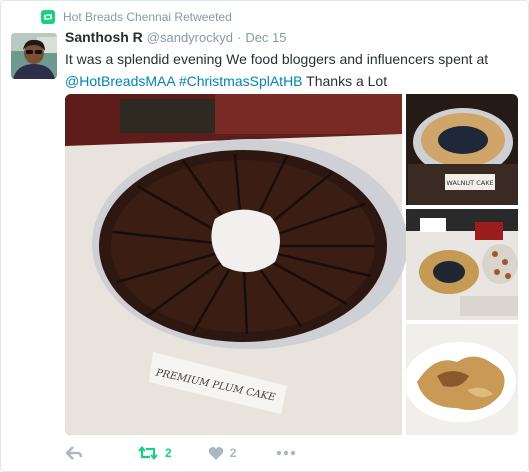  What do you see at coordinates (241, 81) in the screenshot?
I see `hashtag-link: #ChristmasSplAtHB` at bounding box center [241, 81].